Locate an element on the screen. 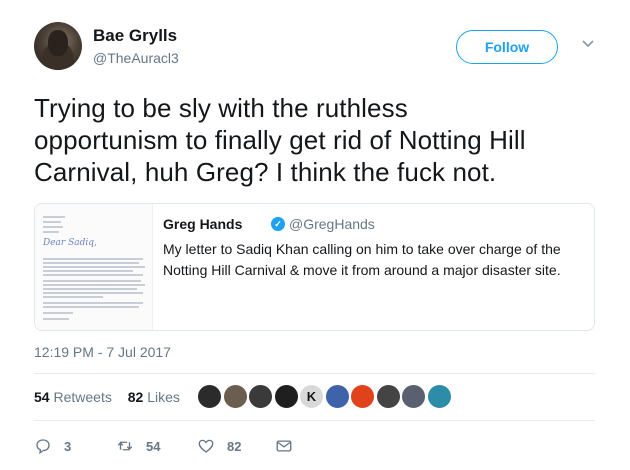 The height and width of the screenshot is (470, 630). author-handle: @TheAuracl3 is located at coordinates (136, 58).